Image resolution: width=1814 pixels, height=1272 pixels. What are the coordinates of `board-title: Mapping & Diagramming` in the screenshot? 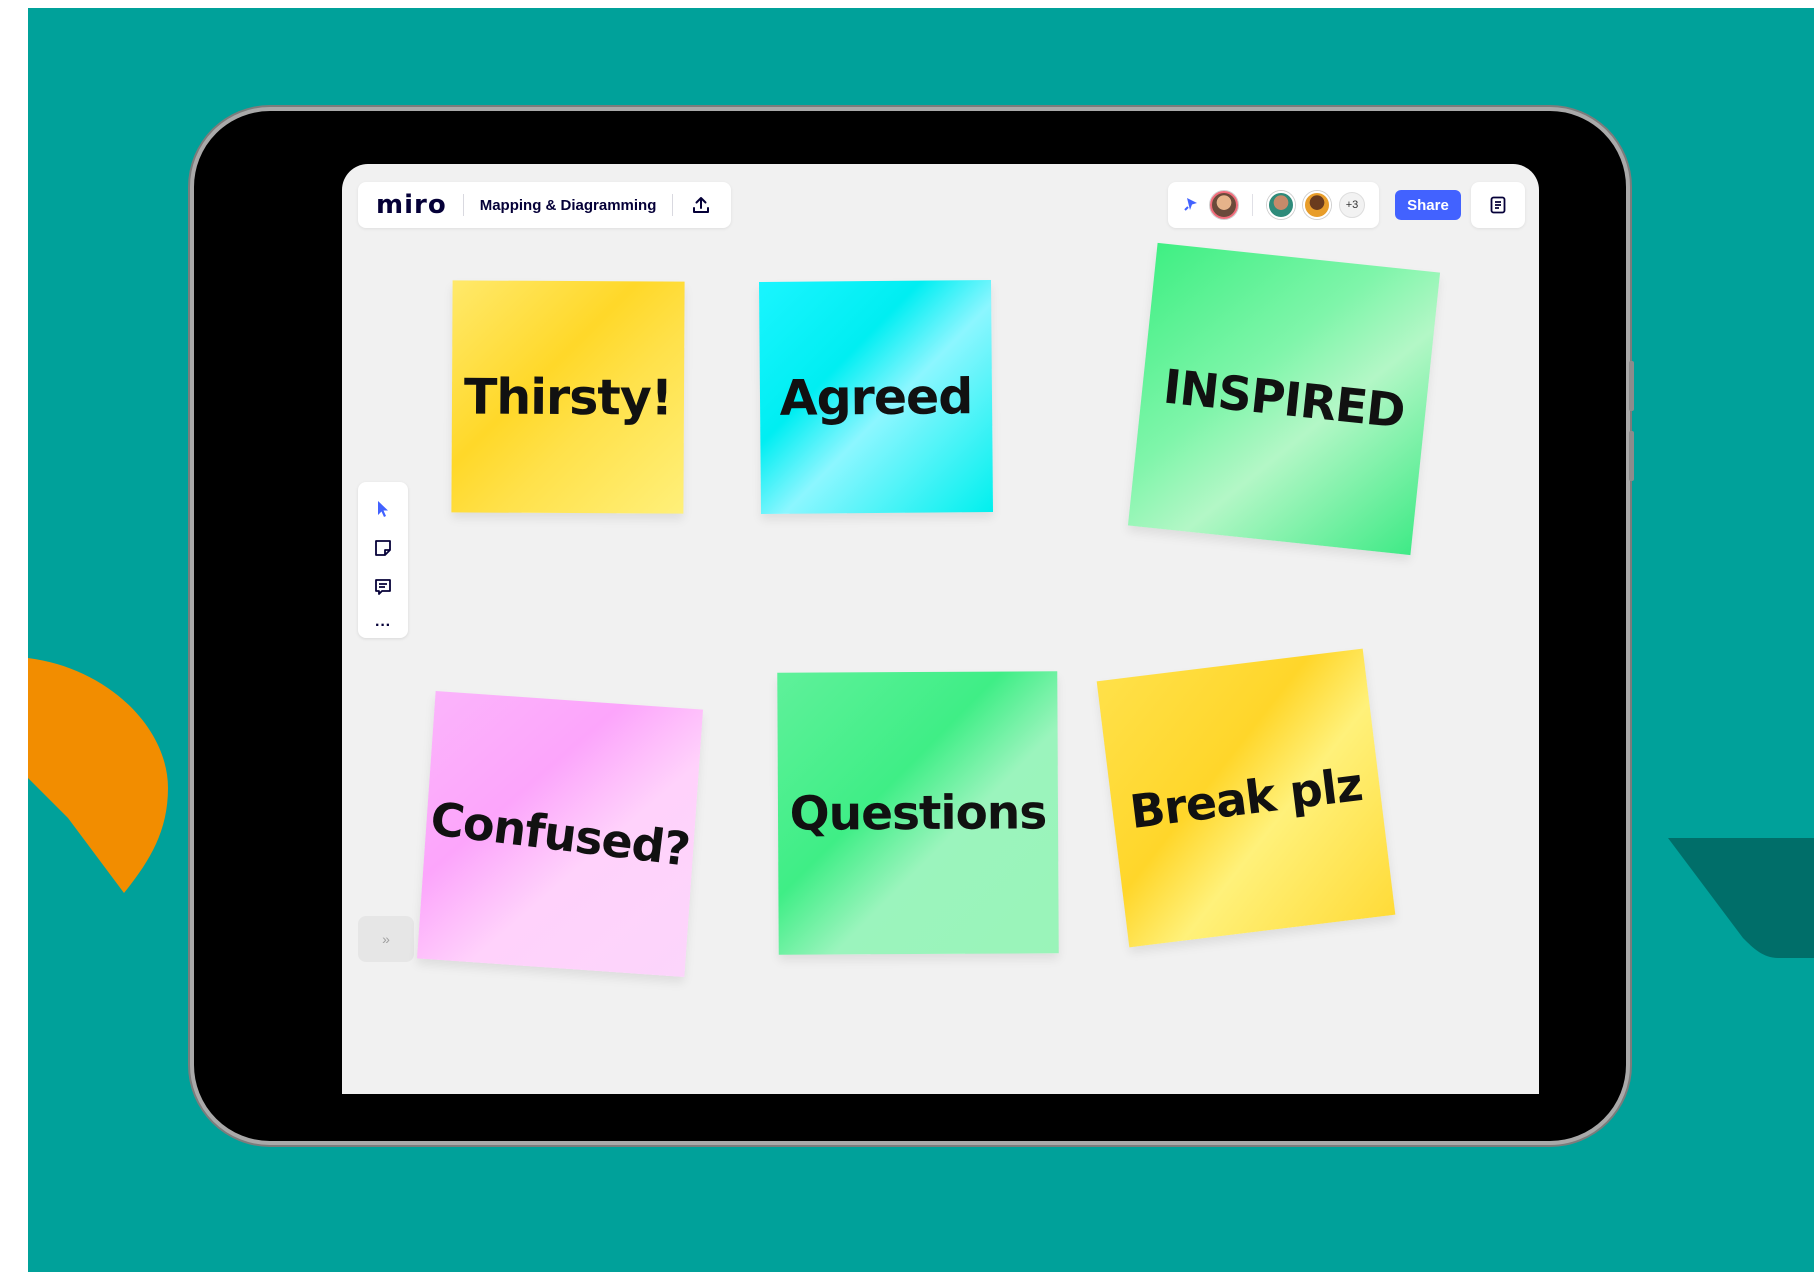 It's located at (568, 205).